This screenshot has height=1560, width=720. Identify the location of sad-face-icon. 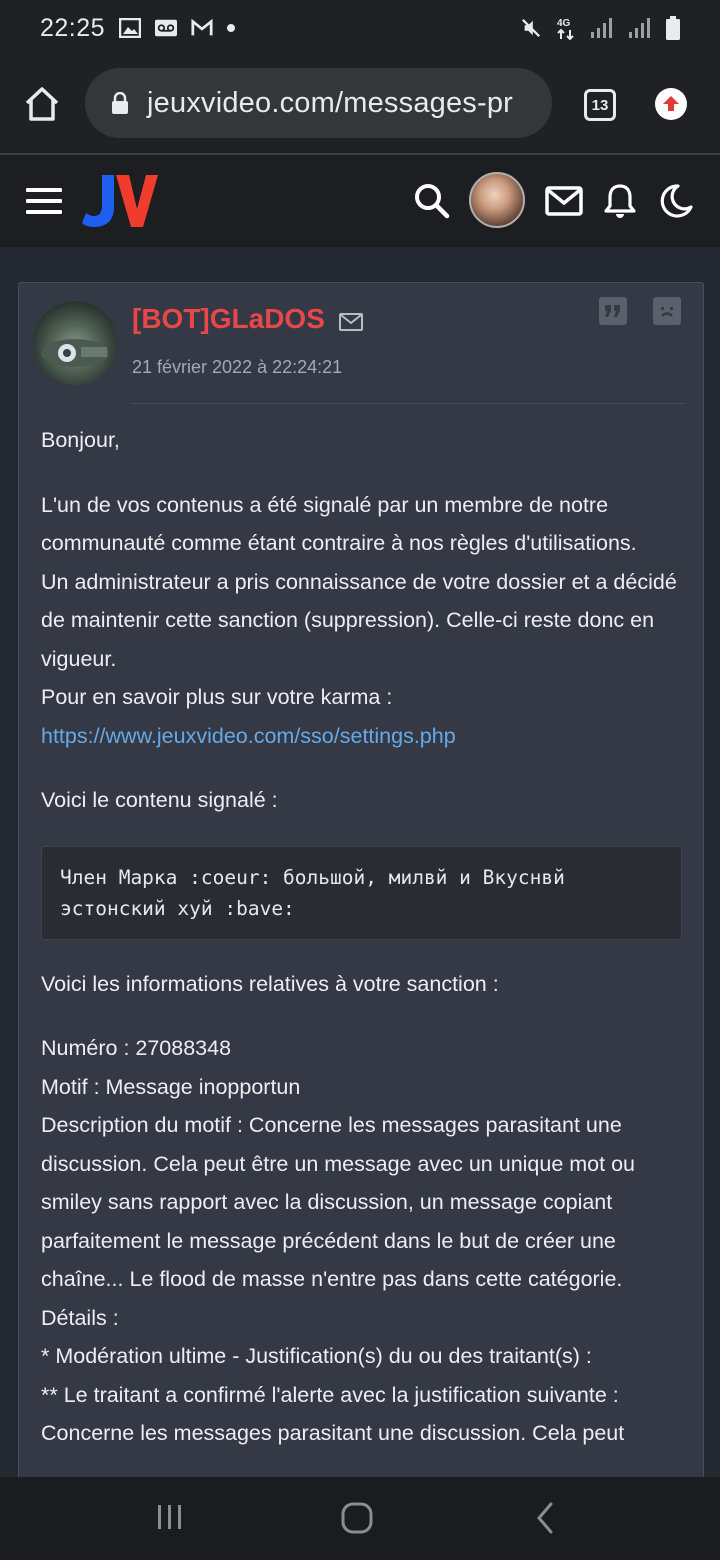
(667, 312).